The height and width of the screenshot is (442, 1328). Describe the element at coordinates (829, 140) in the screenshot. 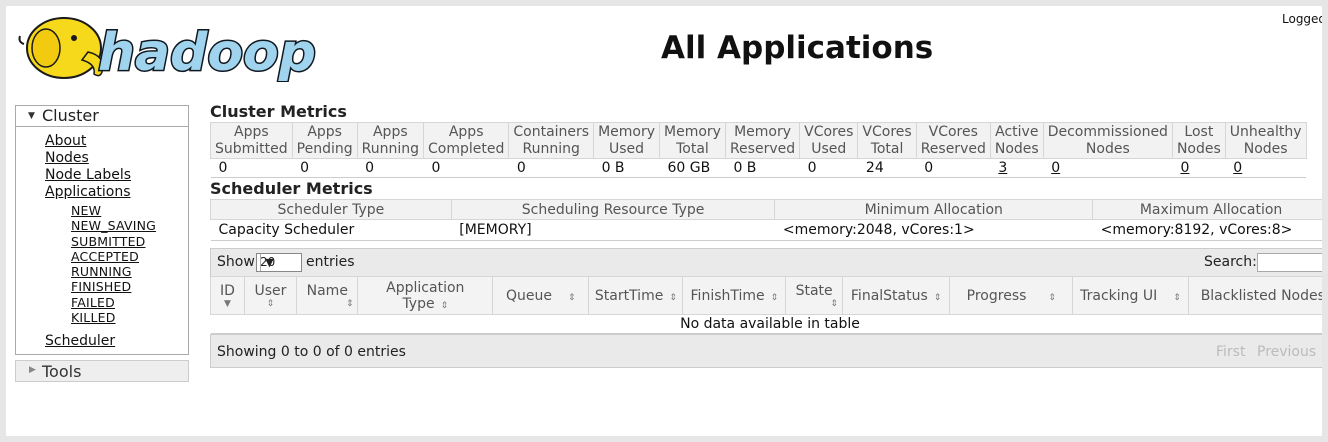

I see `cluster-metric-header: VCores Used` at that location.